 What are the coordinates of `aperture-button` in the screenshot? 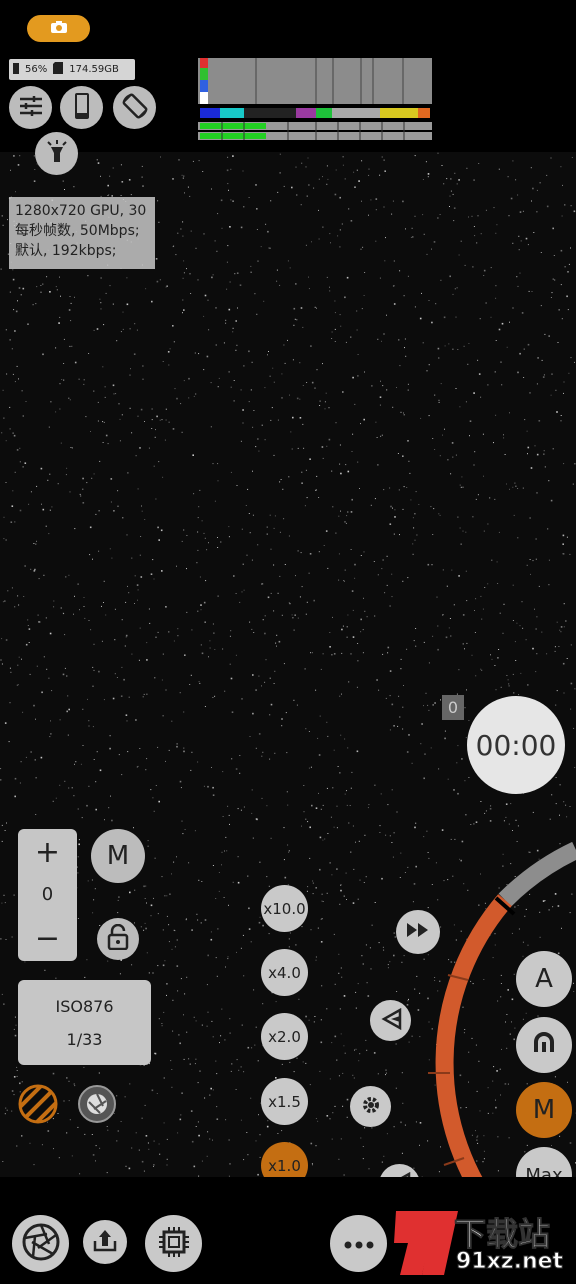 It's located at (40, 1243).